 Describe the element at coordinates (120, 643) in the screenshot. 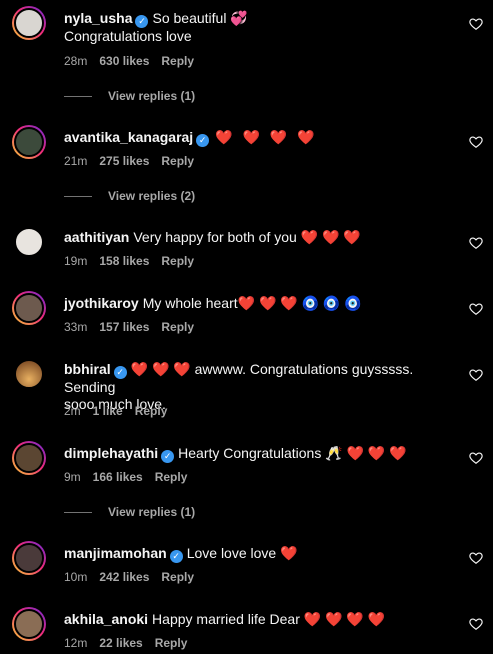

I see `likes-count: 22 likes` at that location.